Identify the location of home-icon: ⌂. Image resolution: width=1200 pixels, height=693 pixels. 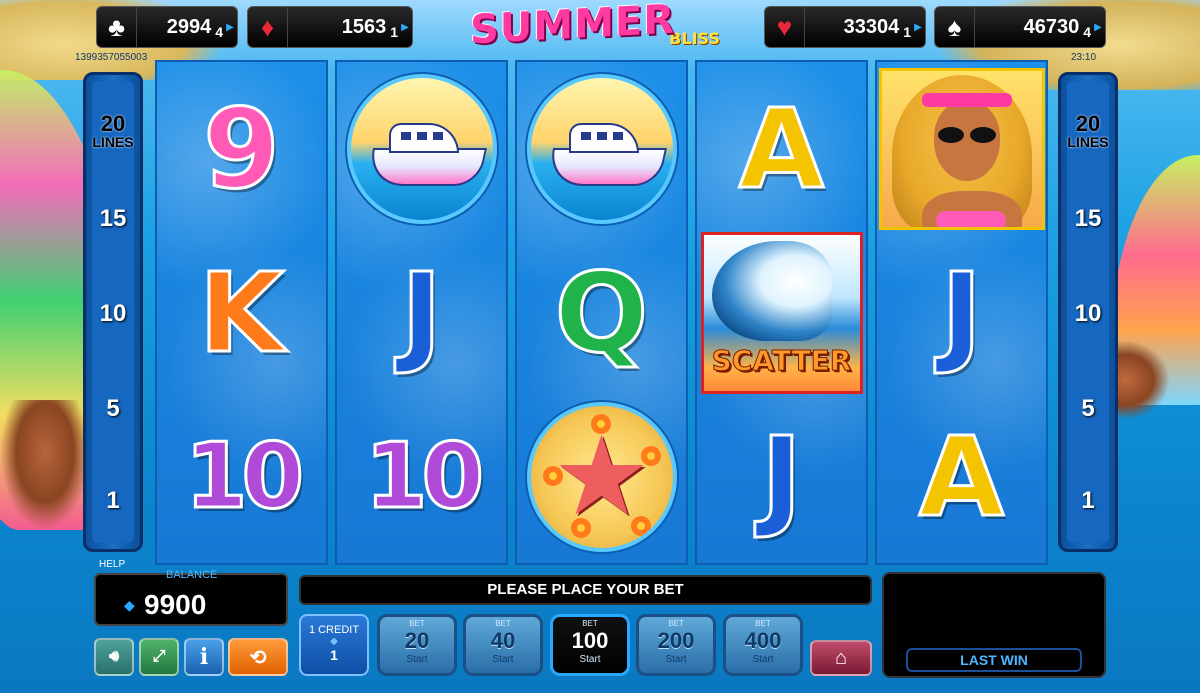
(841, 657).